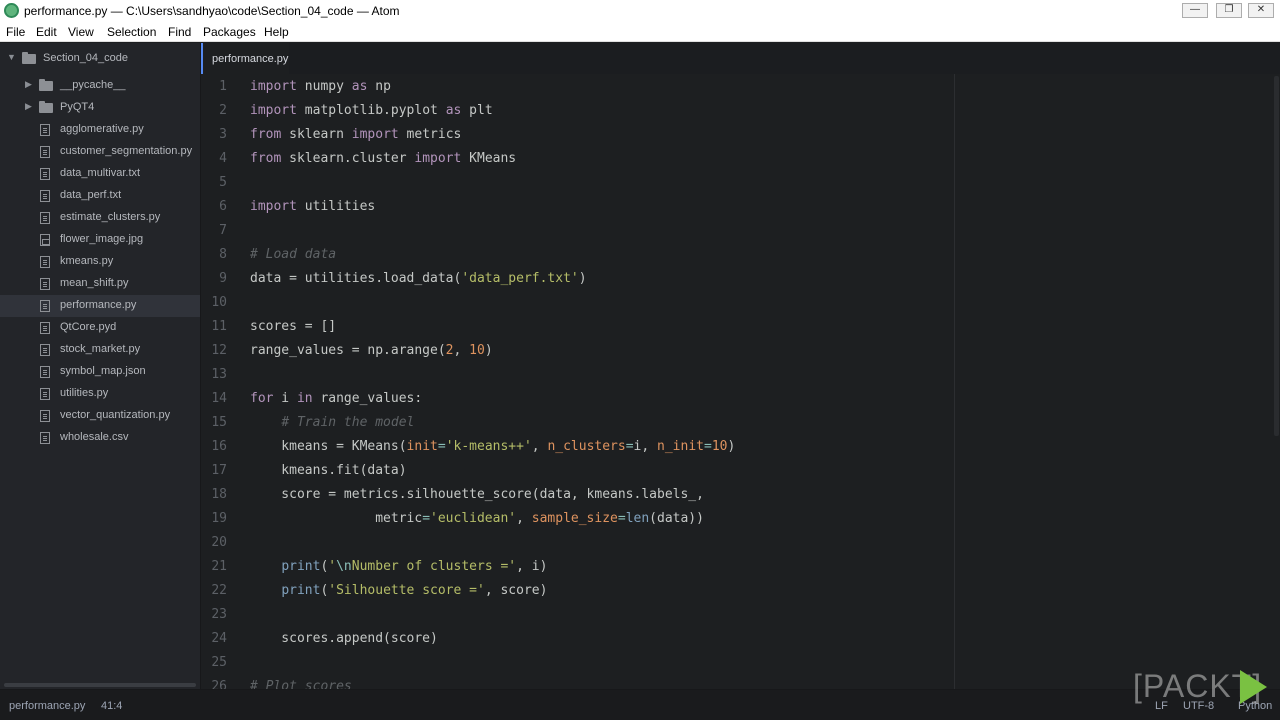 This screenshot has width=1280, height=720. Describe the element at coordinates (28, 84) in the screenshot. I see `chevron-right-icon: ▶` at that location.